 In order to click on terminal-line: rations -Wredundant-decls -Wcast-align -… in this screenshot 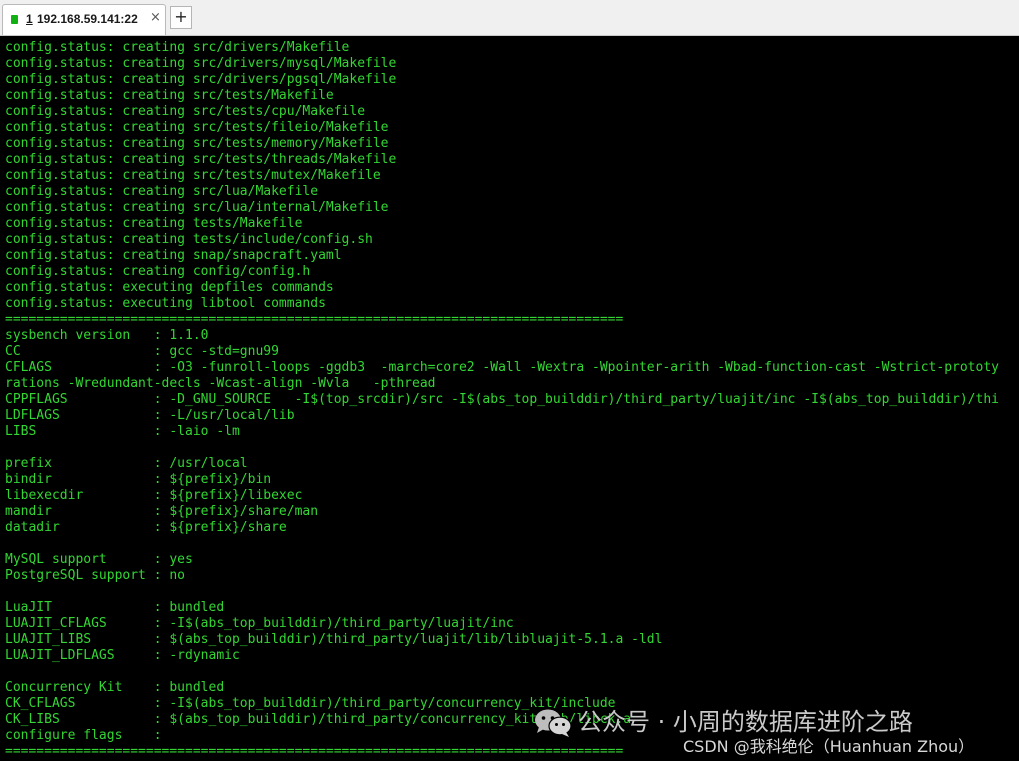, I will do `click(220, 383)`.